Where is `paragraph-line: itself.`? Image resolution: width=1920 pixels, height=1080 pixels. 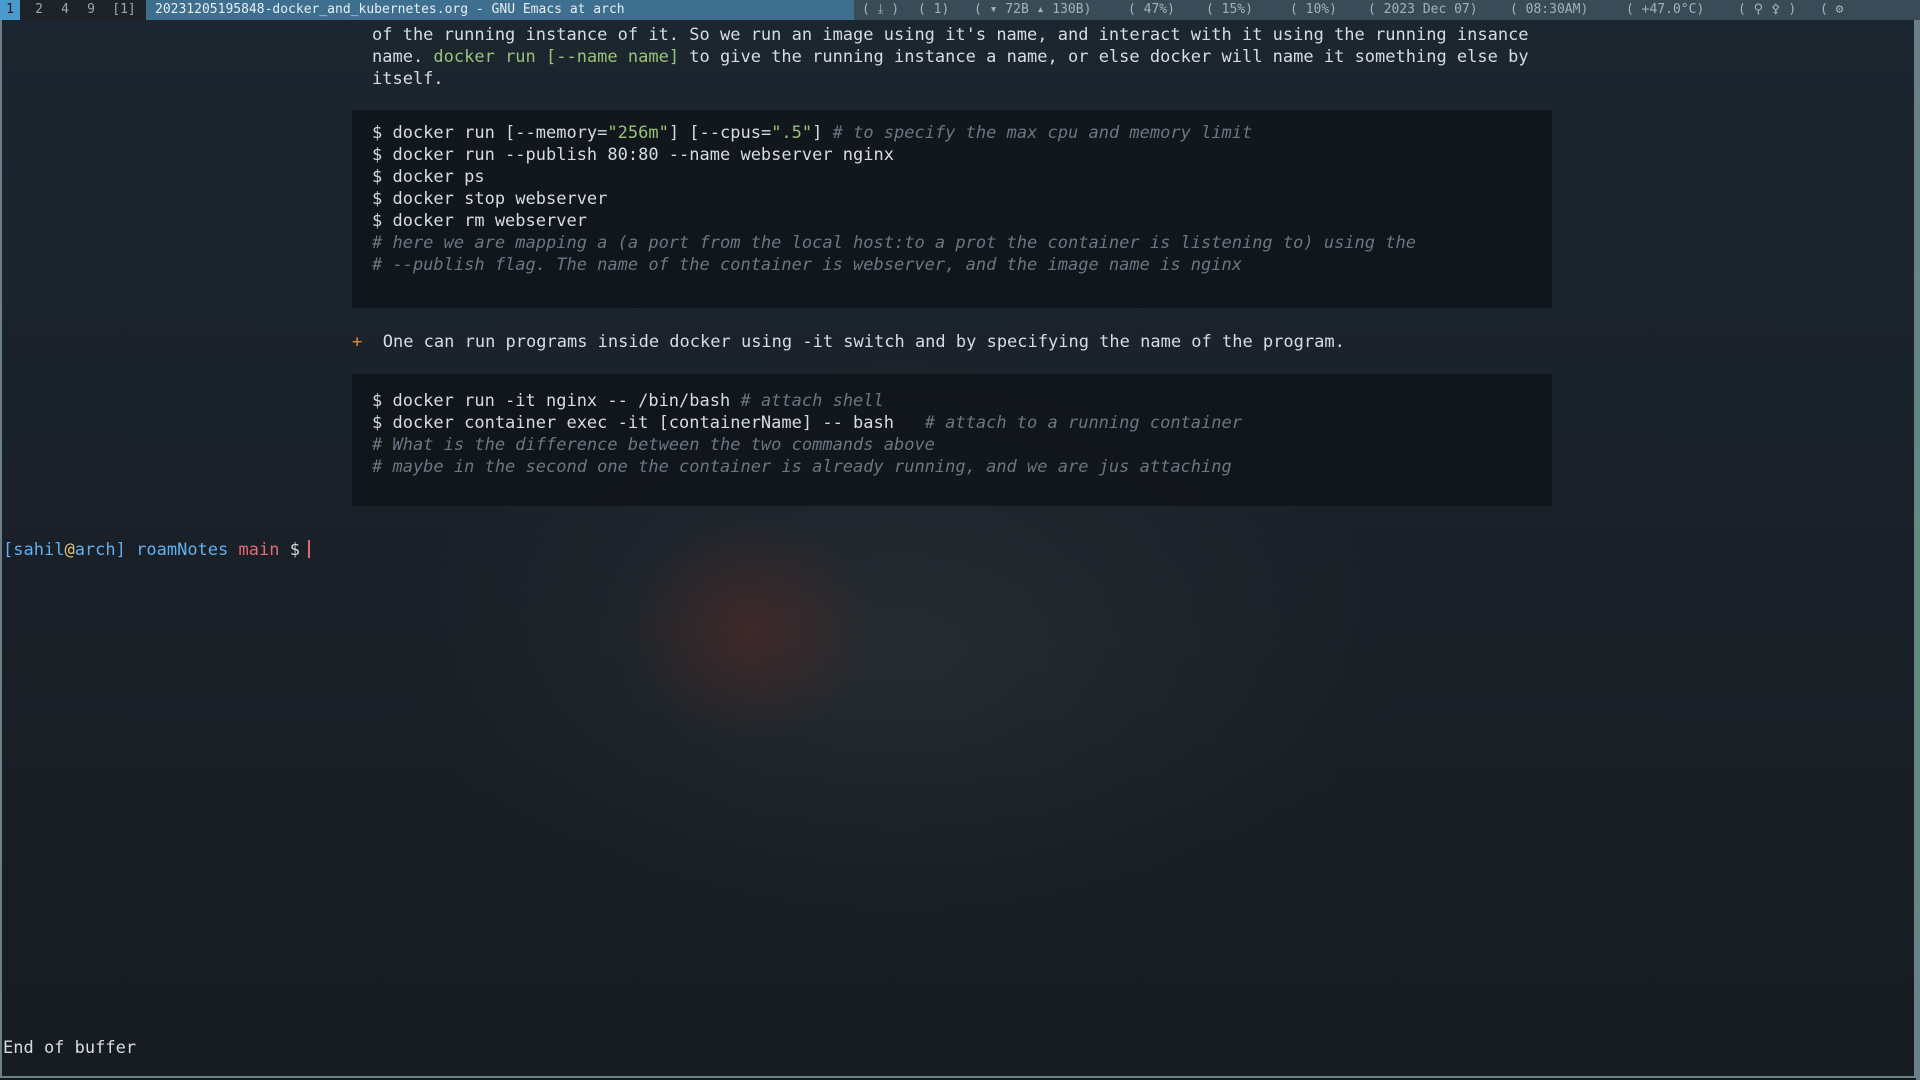 paragraph-line: itself. is located at coordinates (408, 79).